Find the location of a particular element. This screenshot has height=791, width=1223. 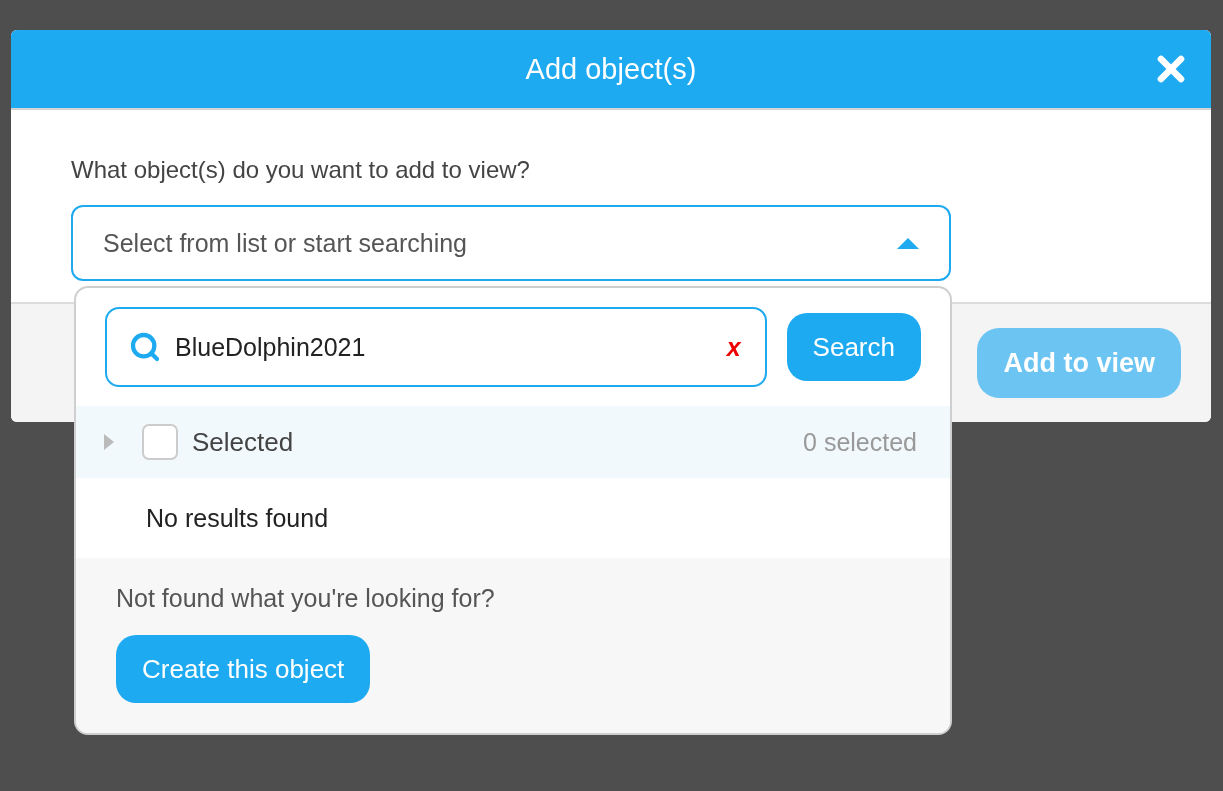

question-label: What object(s) do you want to add to view? is located at coordinates (301, 170).